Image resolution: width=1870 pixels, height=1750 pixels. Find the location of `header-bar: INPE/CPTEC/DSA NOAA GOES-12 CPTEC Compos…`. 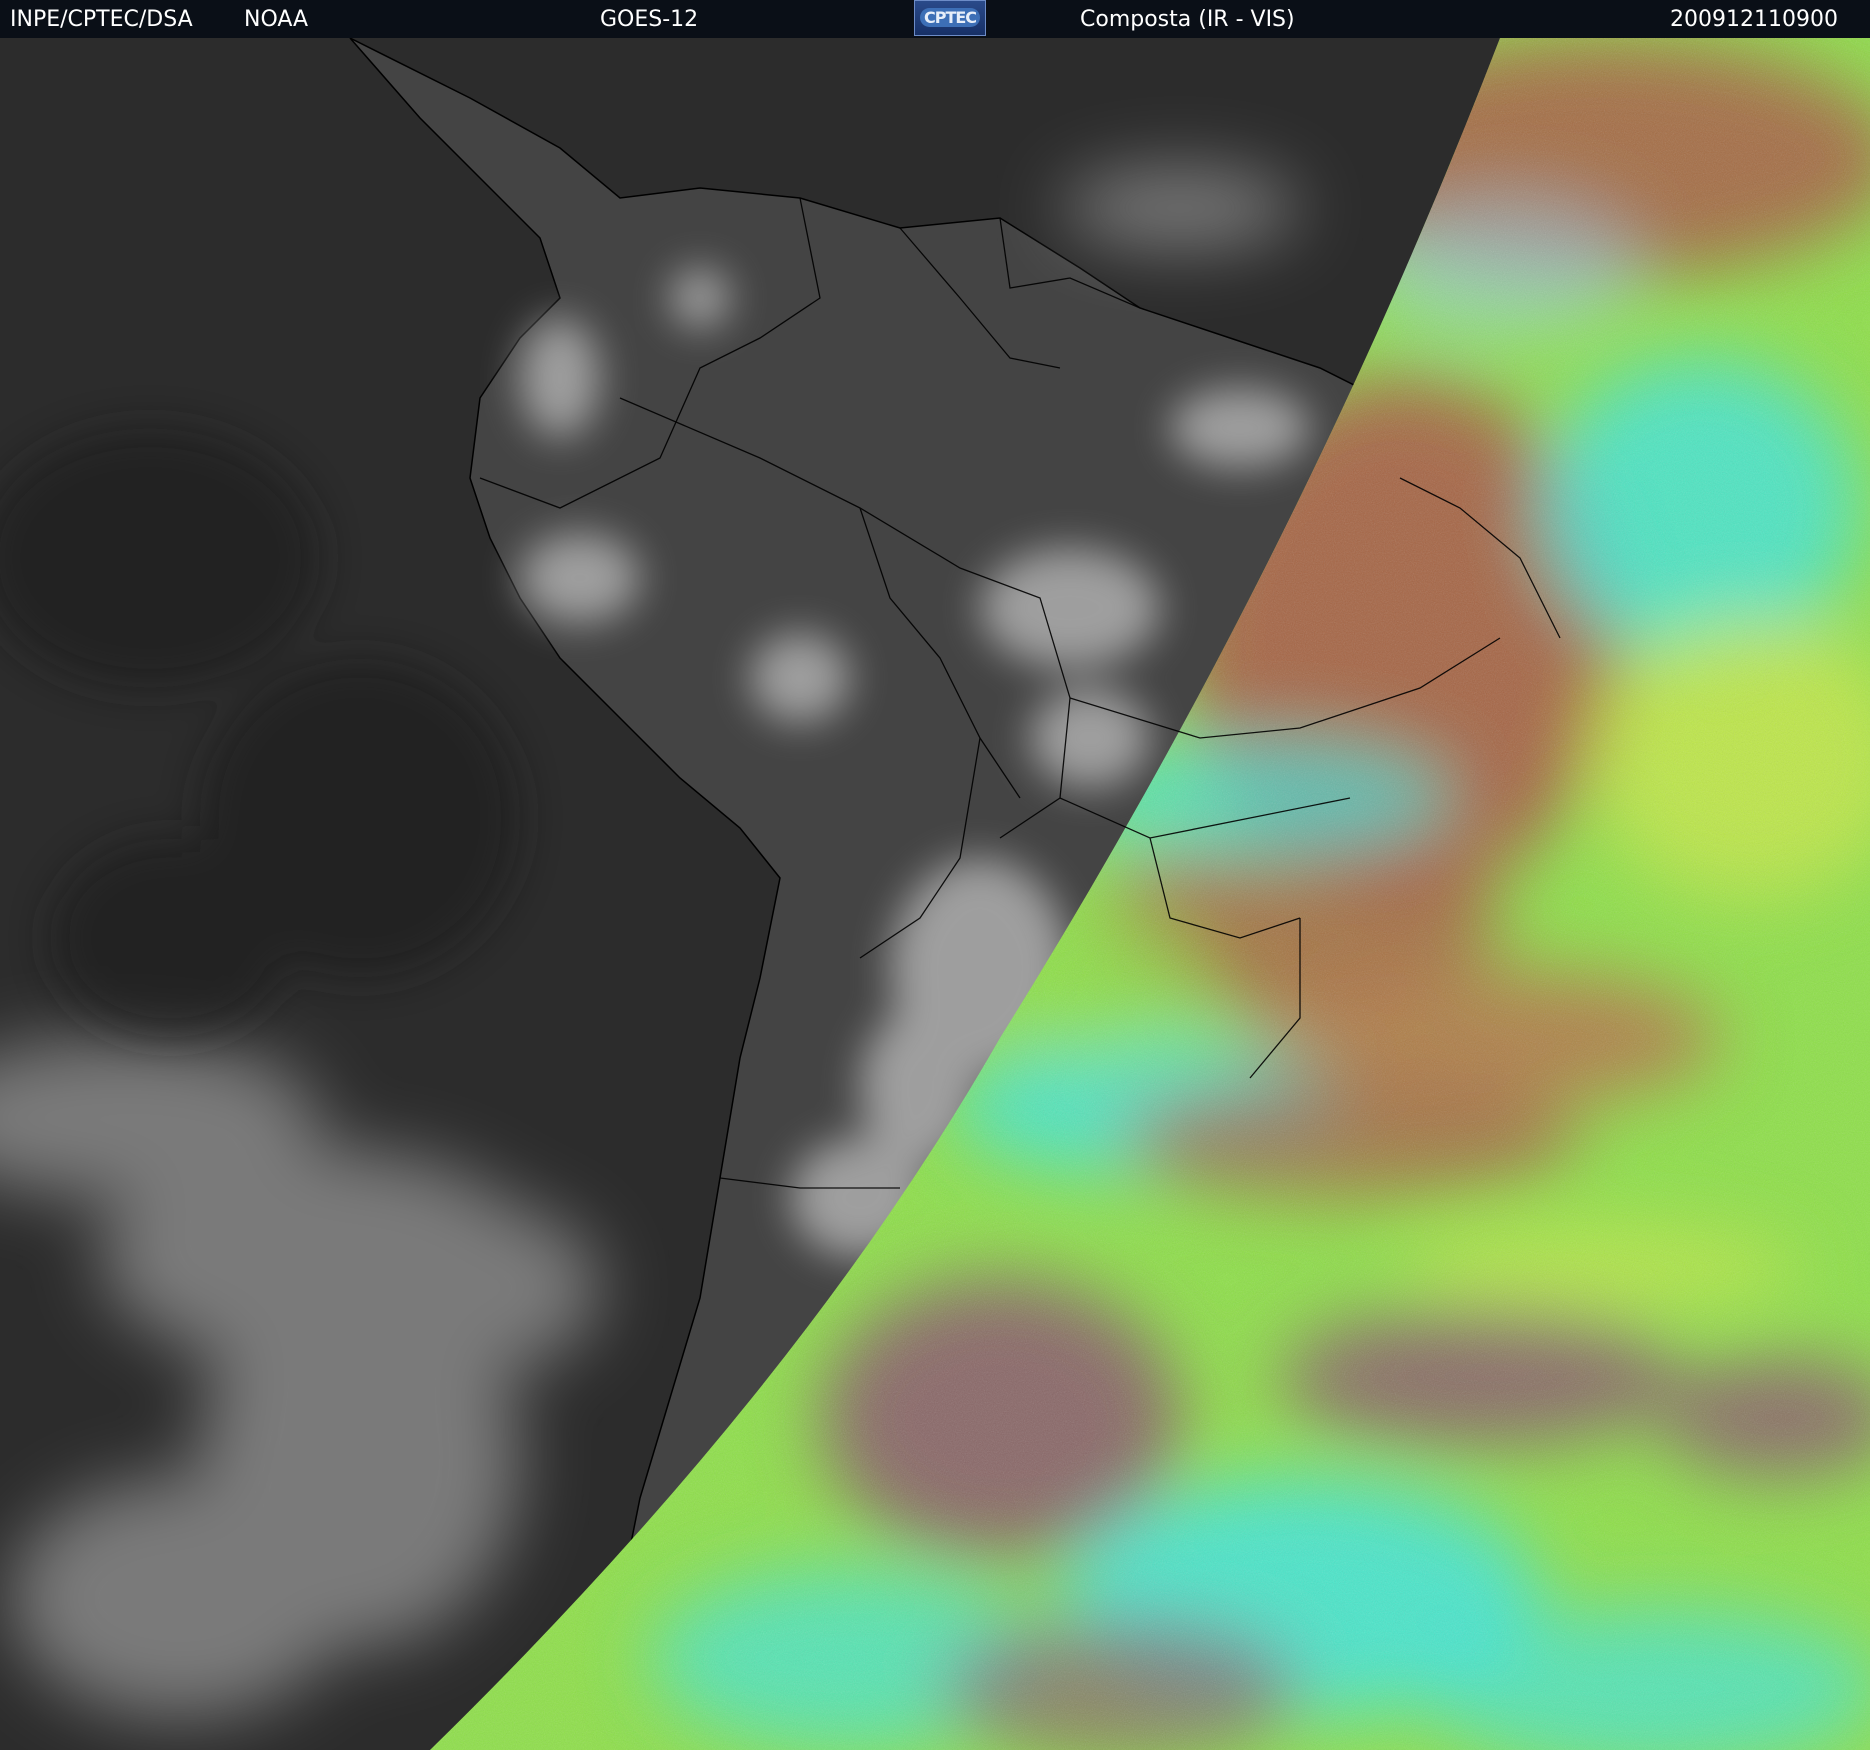

header-bar: INPE/CPTEC/DSA NOAA GOES-12 CPTEC Compos… is located at coordinates (935, 19).